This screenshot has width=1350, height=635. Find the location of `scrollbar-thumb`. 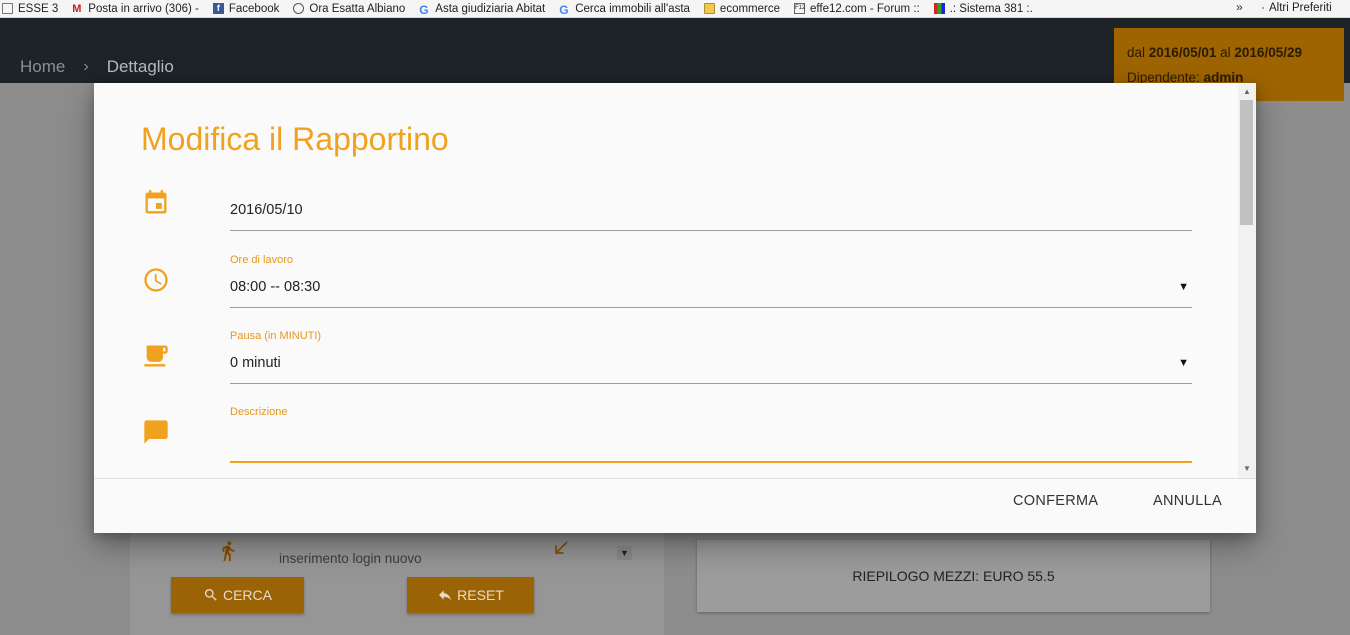

scrollbar-thumb is located at coordinates (1246, 162).